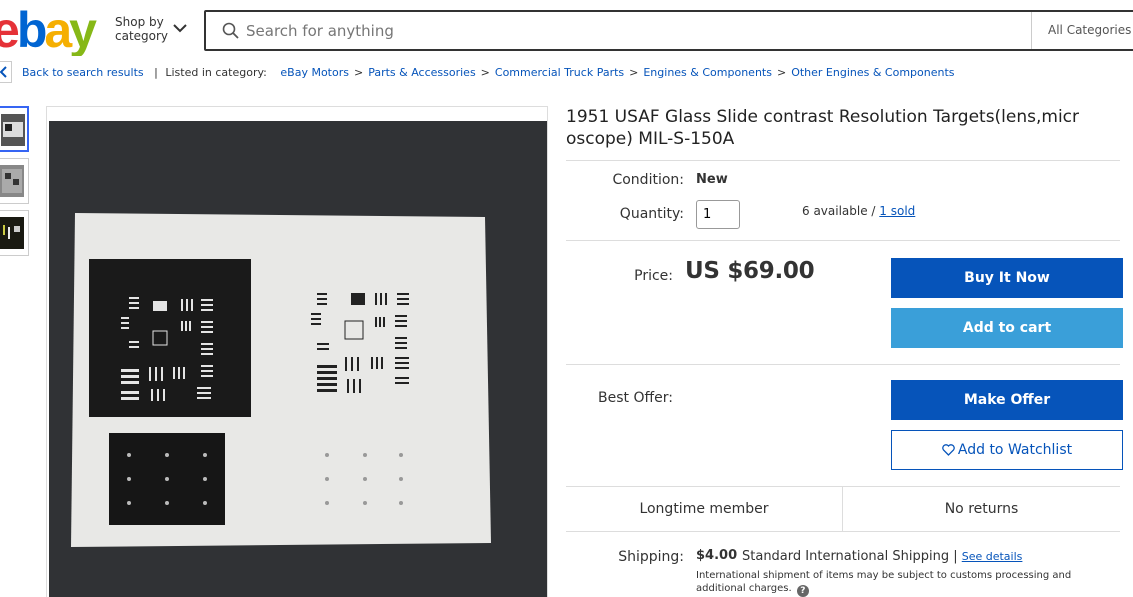 This screenshot has height=597, width=1133. What do you see at coordinates (314, 72) in the screenshot?
I see `breadcrumb-ebay-motors: eBay Motors` at bounding box center [314, 72].